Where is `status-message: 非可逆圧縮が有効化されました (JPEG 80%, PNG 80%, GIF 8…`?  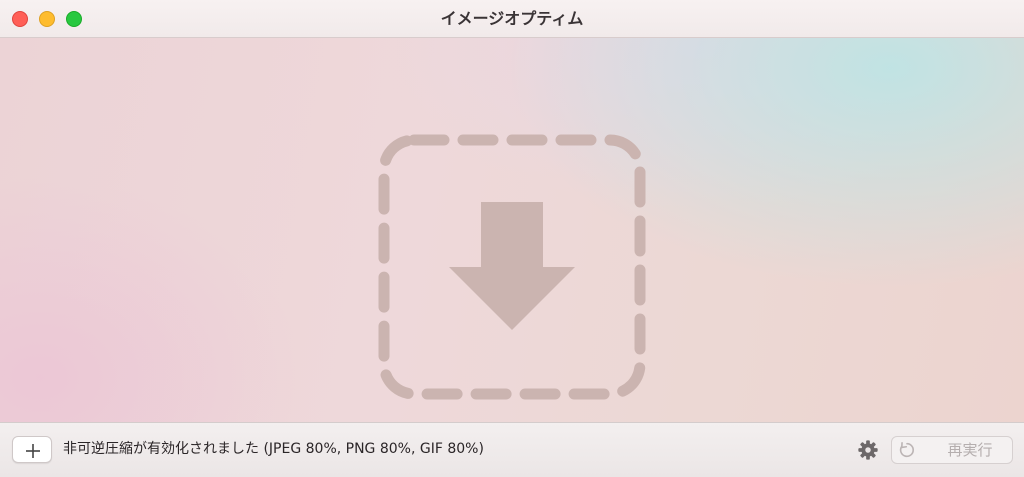 status-message: 非可逆圧縮が有効化されました (JPEG 80%, PNG 80%, GIF 8… is located at coordinates (273, 449).